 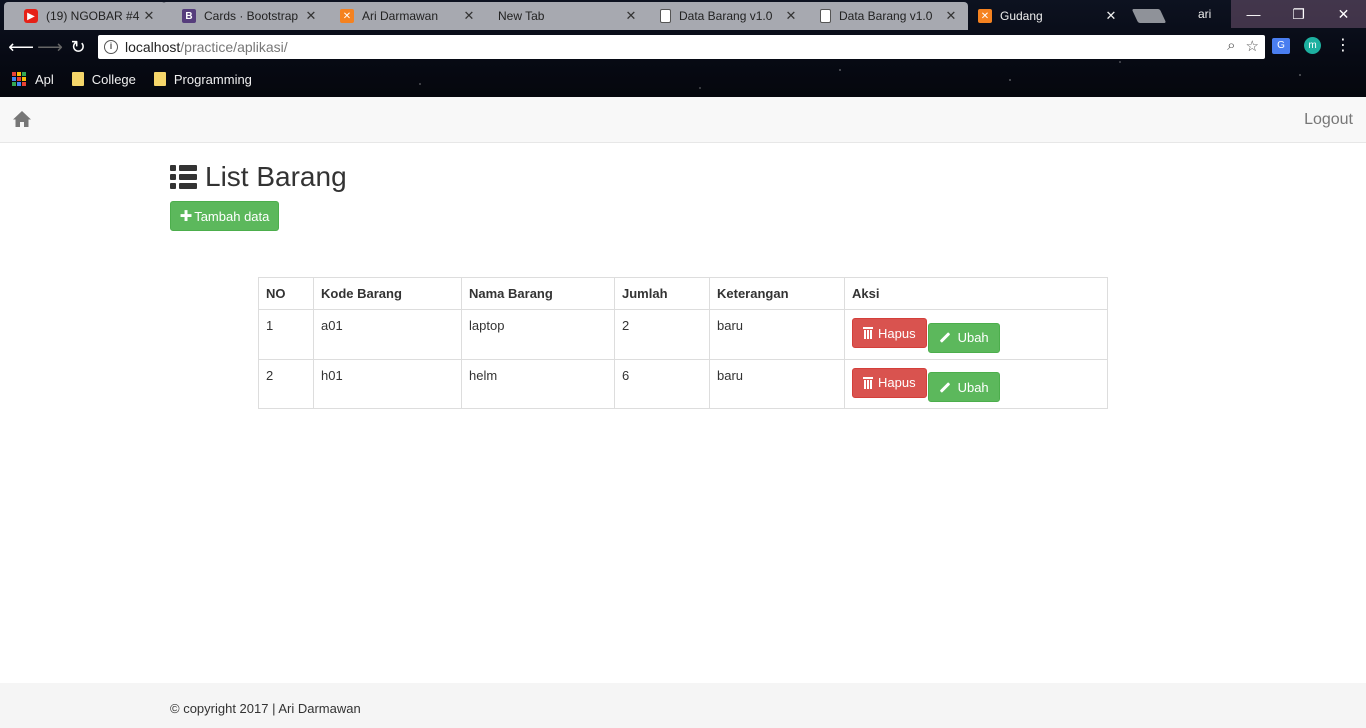 What do you see at coordinates (113, 79) in the screenshot?
I see `bookmark-label: College` at bounding box center [113, 79].